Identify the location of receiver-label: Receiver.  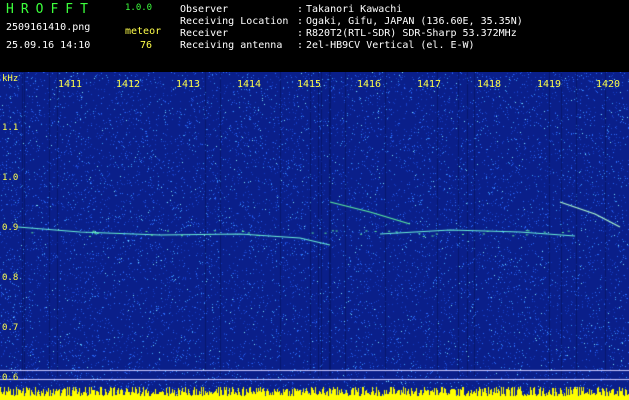
(204, 33).